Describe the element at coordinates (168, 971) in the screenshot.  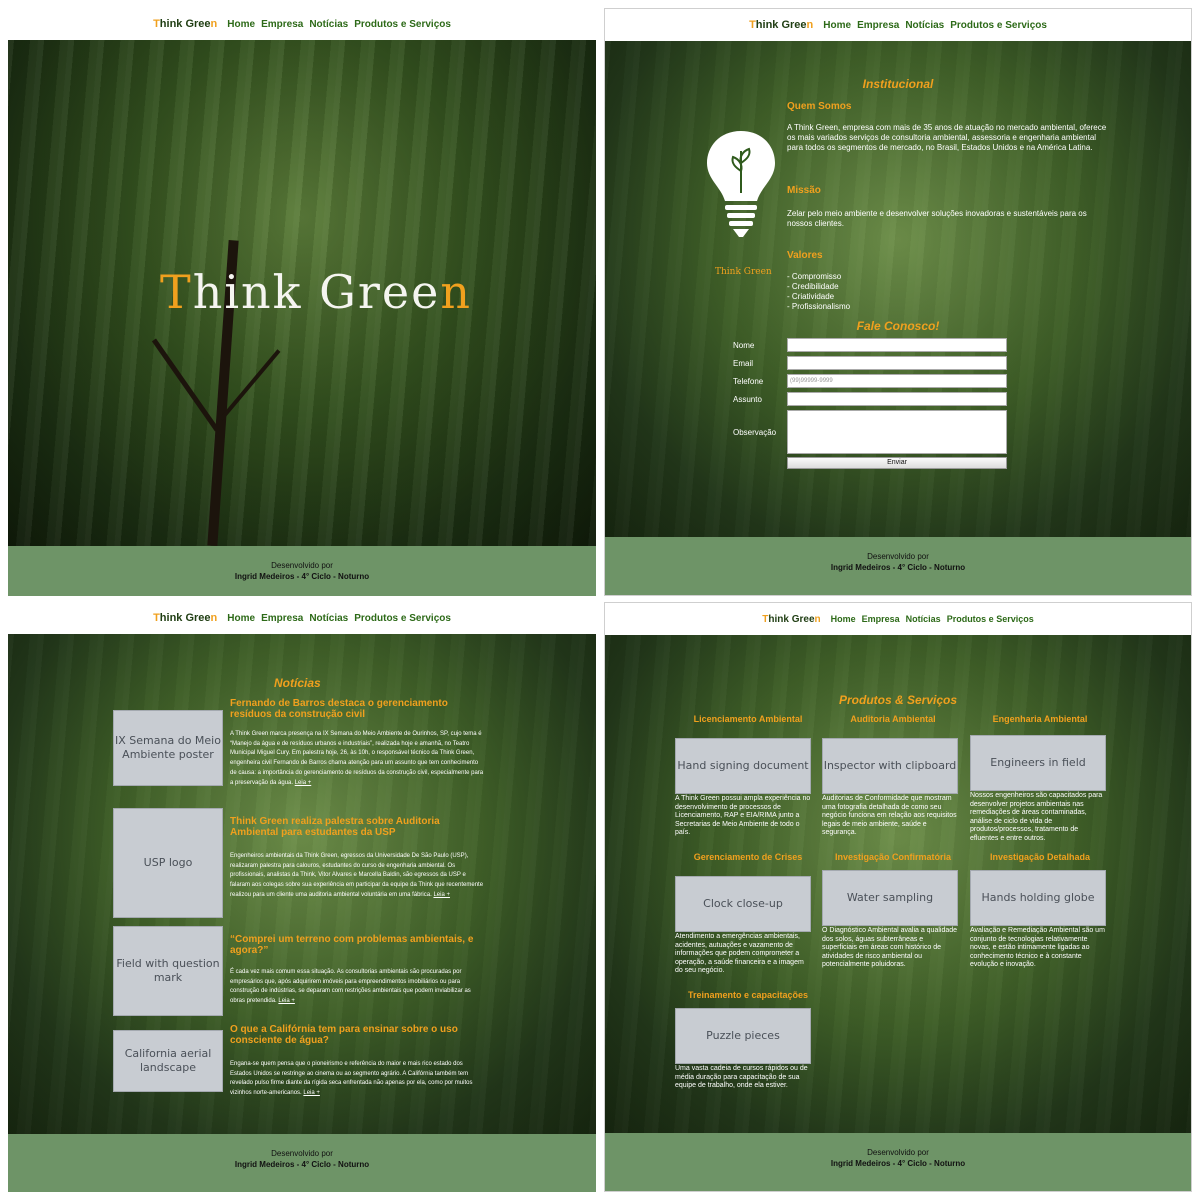
I see `news-image-terreno-question: Field with question mark` at that location.